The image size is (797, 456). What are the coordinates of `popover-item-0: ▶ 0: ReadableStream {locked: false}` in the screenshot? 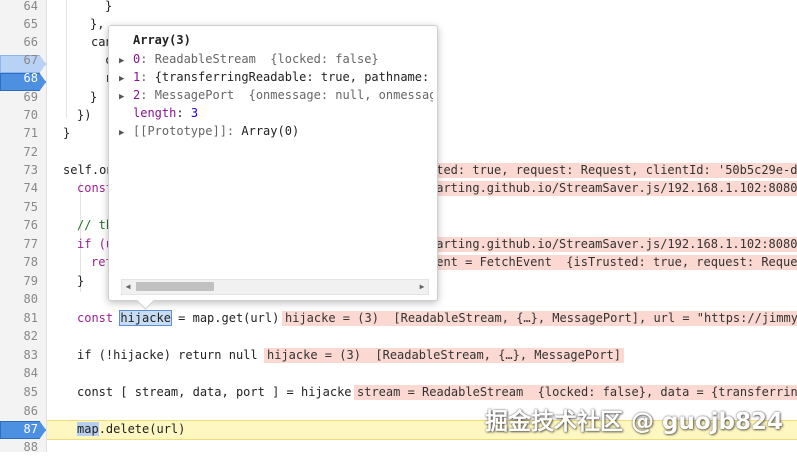 It's located at (276, 59).